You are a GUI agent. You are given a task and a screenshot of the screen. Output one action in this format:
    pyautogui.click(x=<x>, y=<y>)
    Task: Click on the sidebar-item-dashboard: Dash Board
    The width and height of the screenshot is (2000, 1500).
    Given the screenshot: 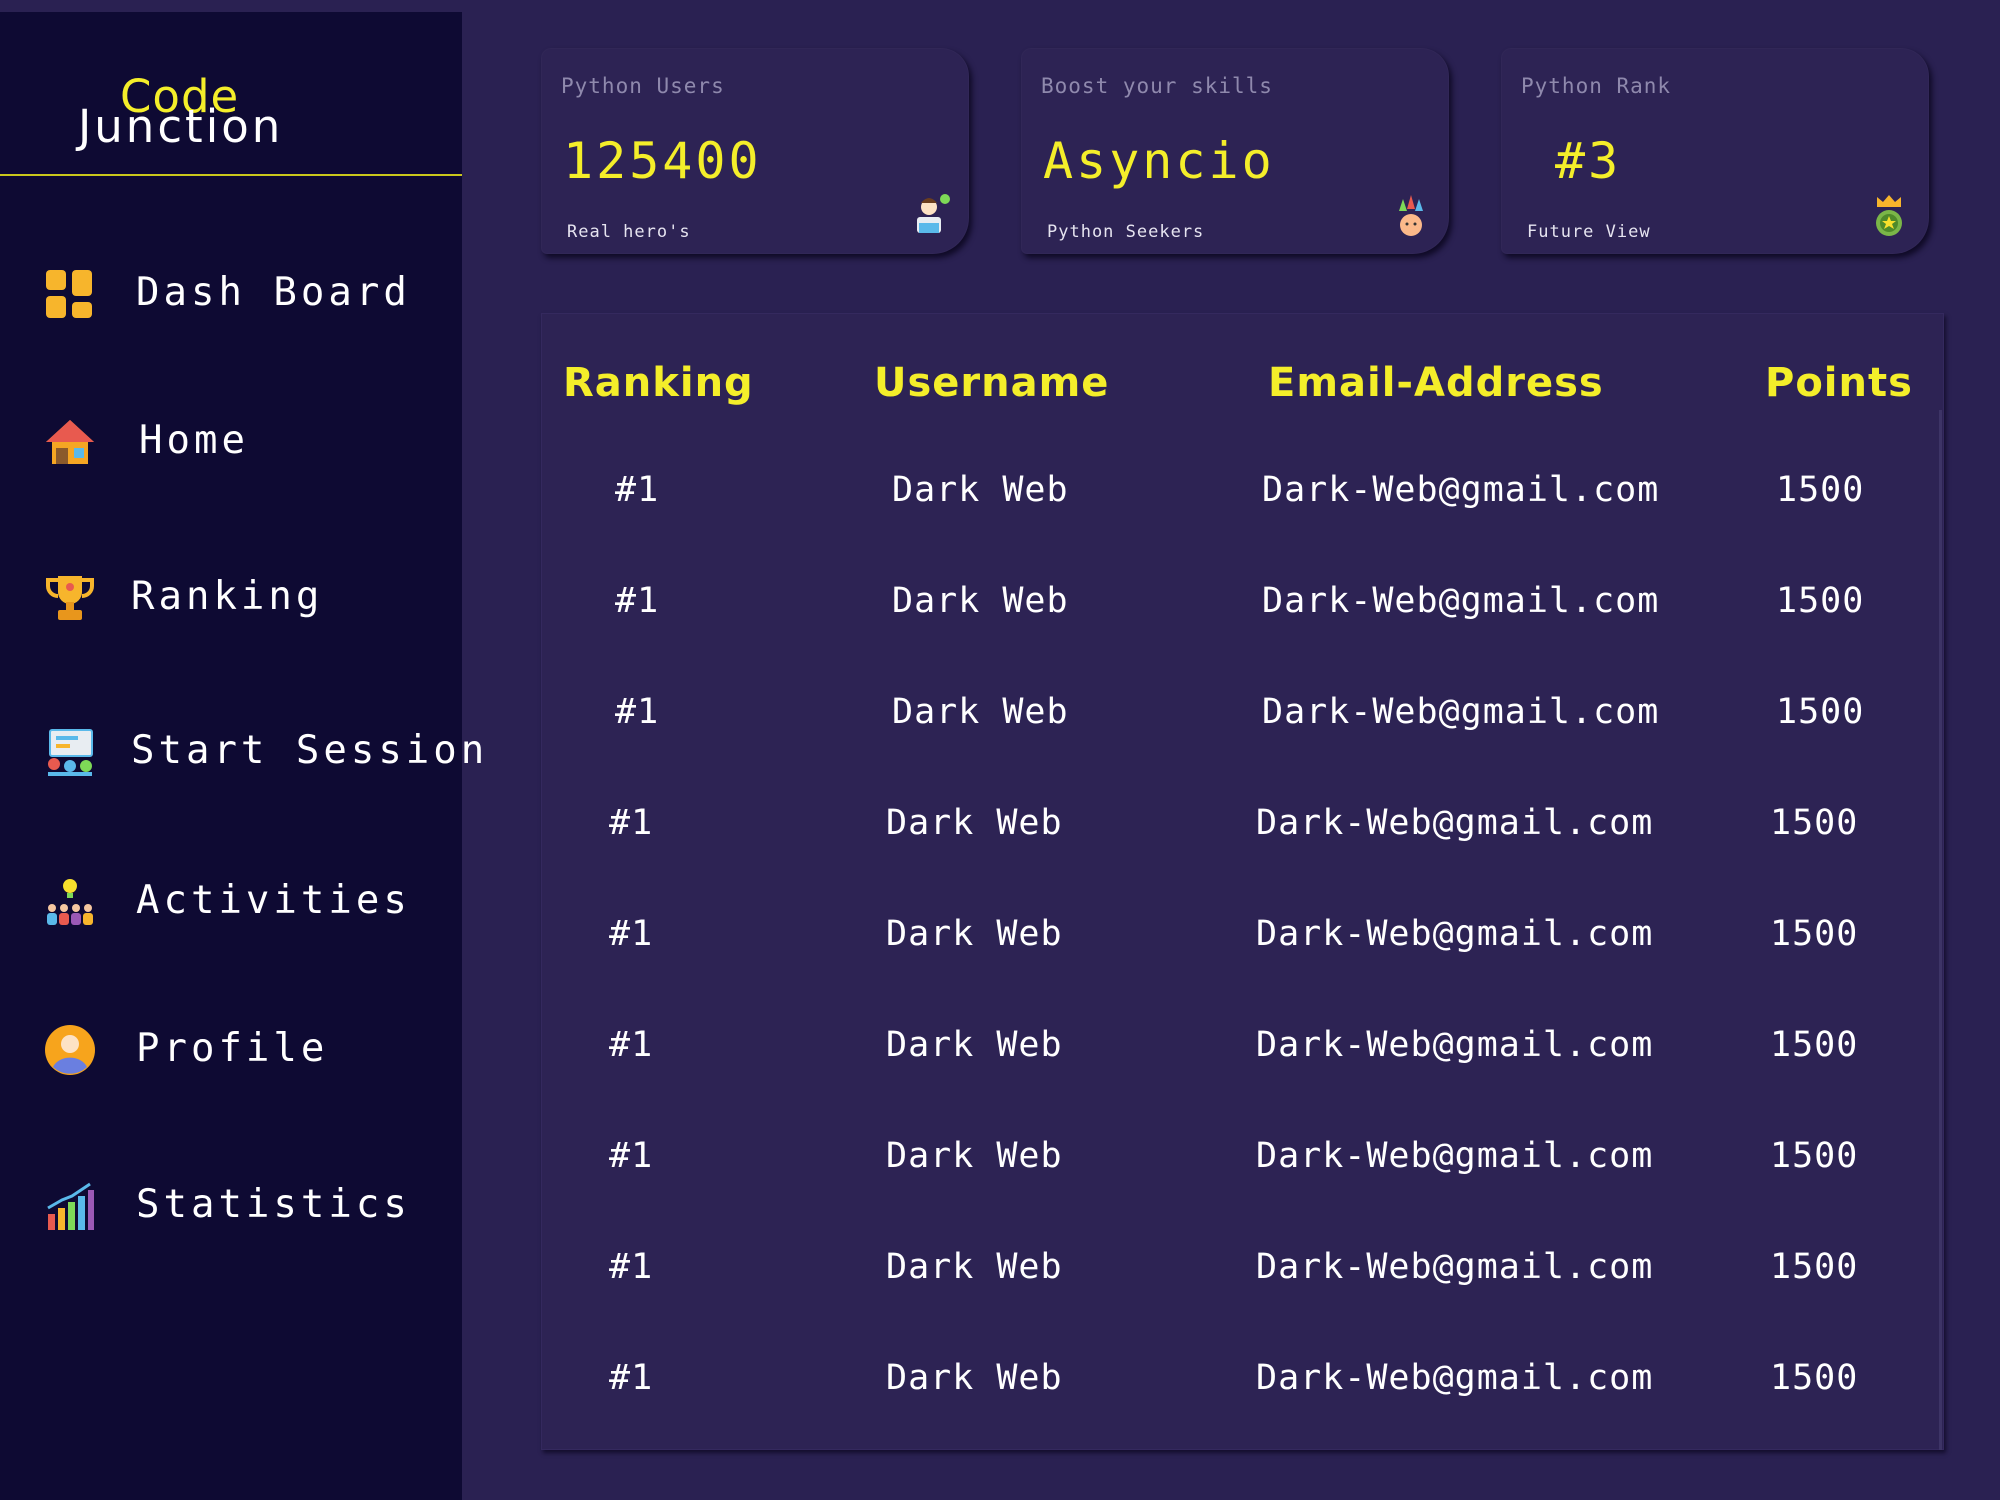 What is the action you would take?
    pyautogui.click(x=231, y=293)
    